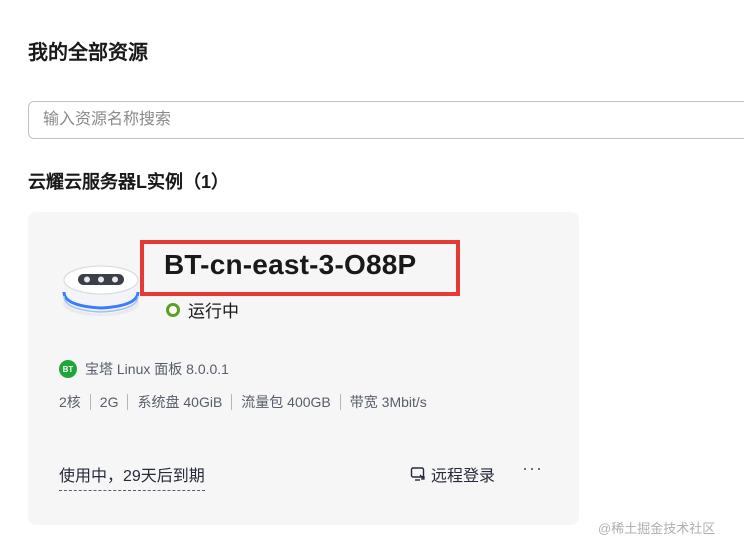  I want to click on image-info: BT 宝塔 Linux 面板 8.0.0.1, so click(144, 369).